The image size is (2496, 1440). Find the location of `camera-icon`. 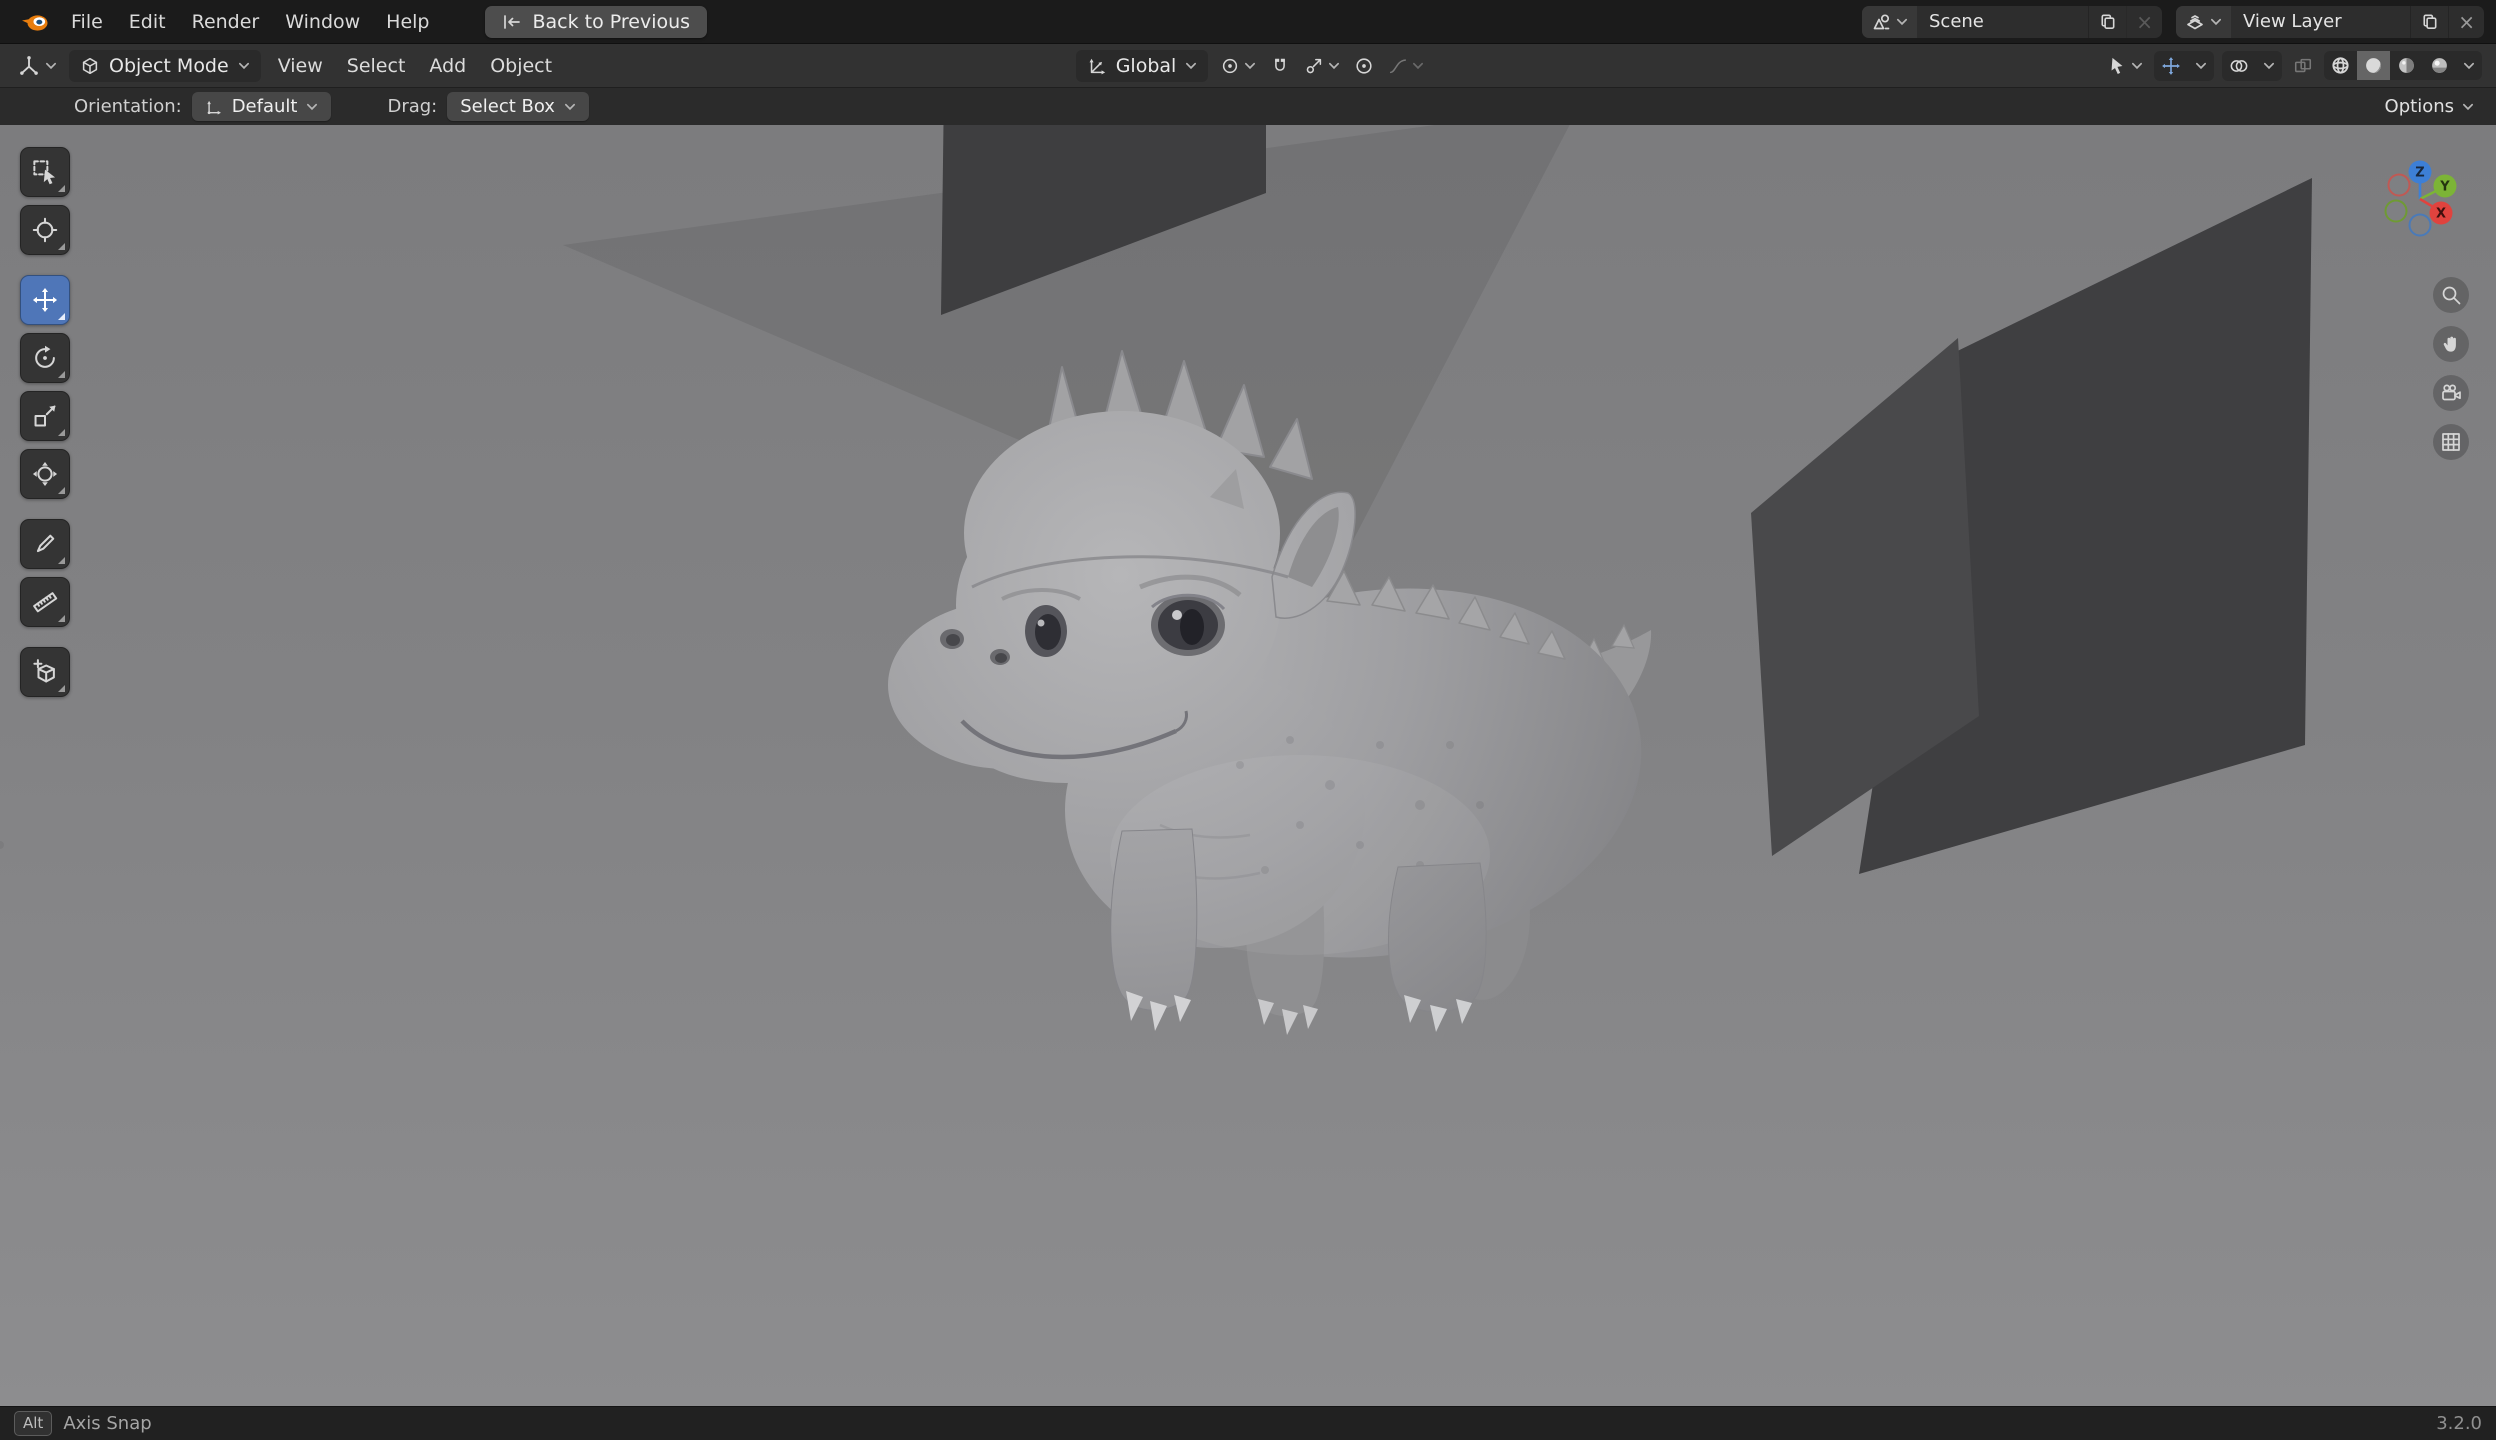

camera-icon is located at coordinates (2451, 392).